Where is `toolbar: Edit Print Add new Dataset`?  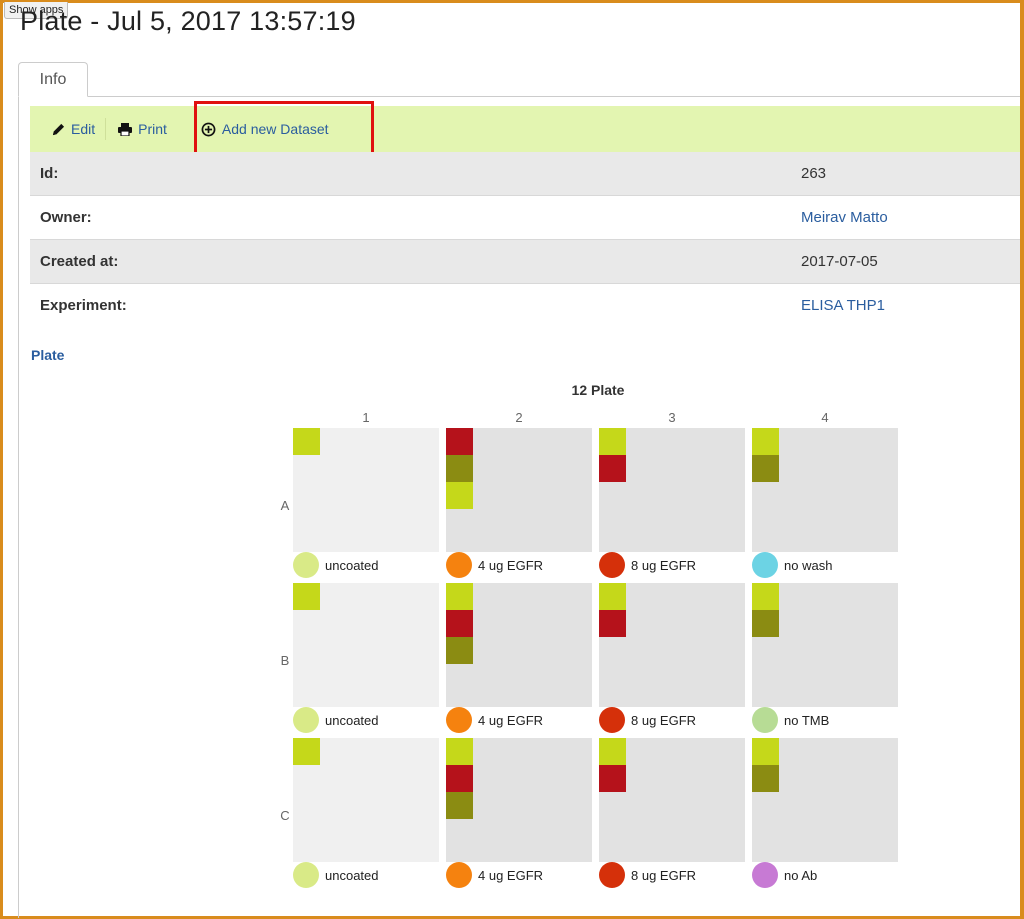 toolbar: Edit Print Add new Dataset is located at coordinates (525, 129).